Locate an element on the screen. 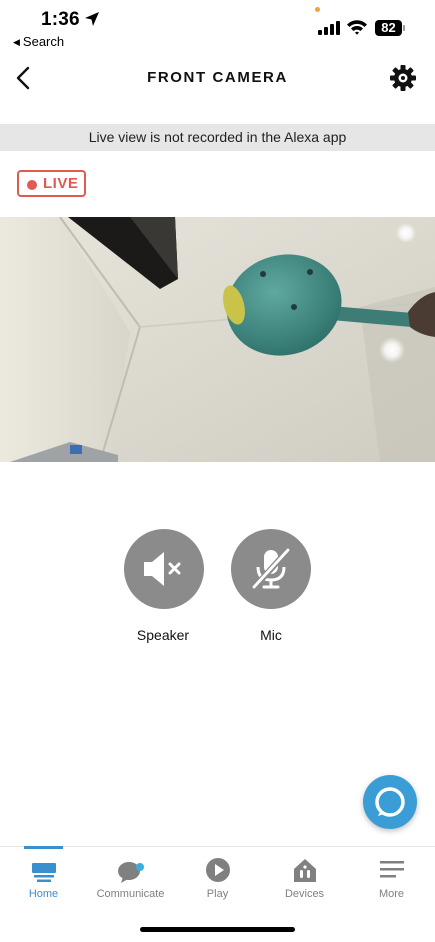 This screenshot has height=942, width=435. tab-play: Play is located at coordinates (217, 878).